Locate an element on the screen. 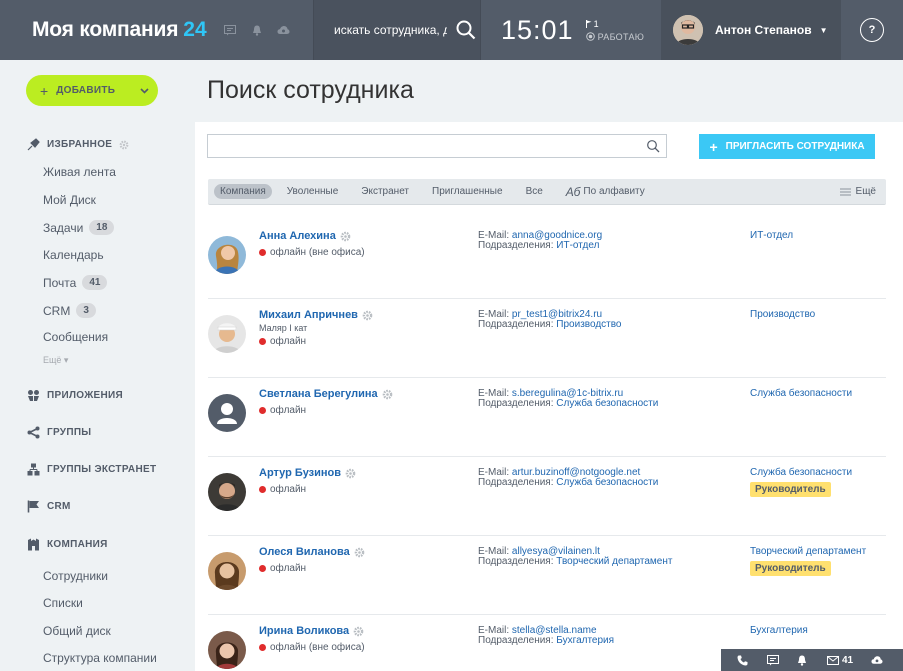  dept-line: Подразделения: Производство is located at coordinates (550, 324).